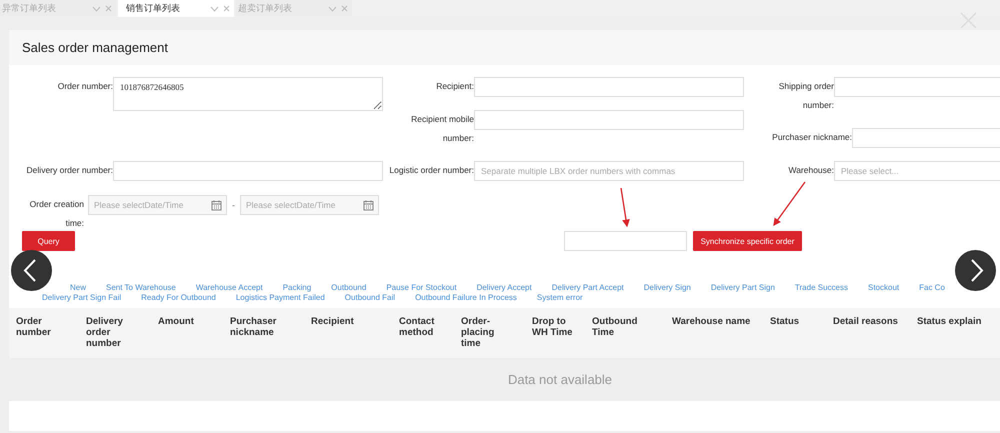  Describe the element at coordinates (747, 241) in the screenshot. I see `synchronize-button: Synchronize specific order` at that location.